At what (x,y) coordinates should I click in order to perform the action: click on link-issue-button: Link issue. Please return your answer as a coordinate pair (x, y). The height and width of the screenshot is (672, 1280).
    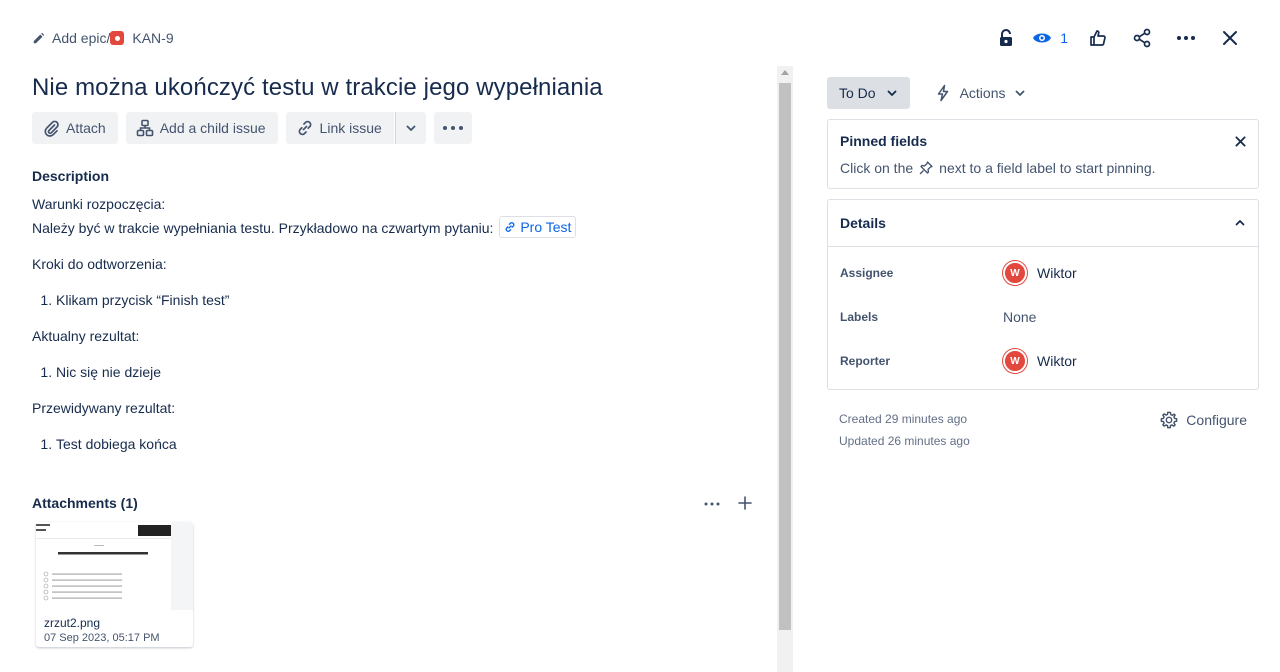
    Looking at the image, I should click on (339, 128).